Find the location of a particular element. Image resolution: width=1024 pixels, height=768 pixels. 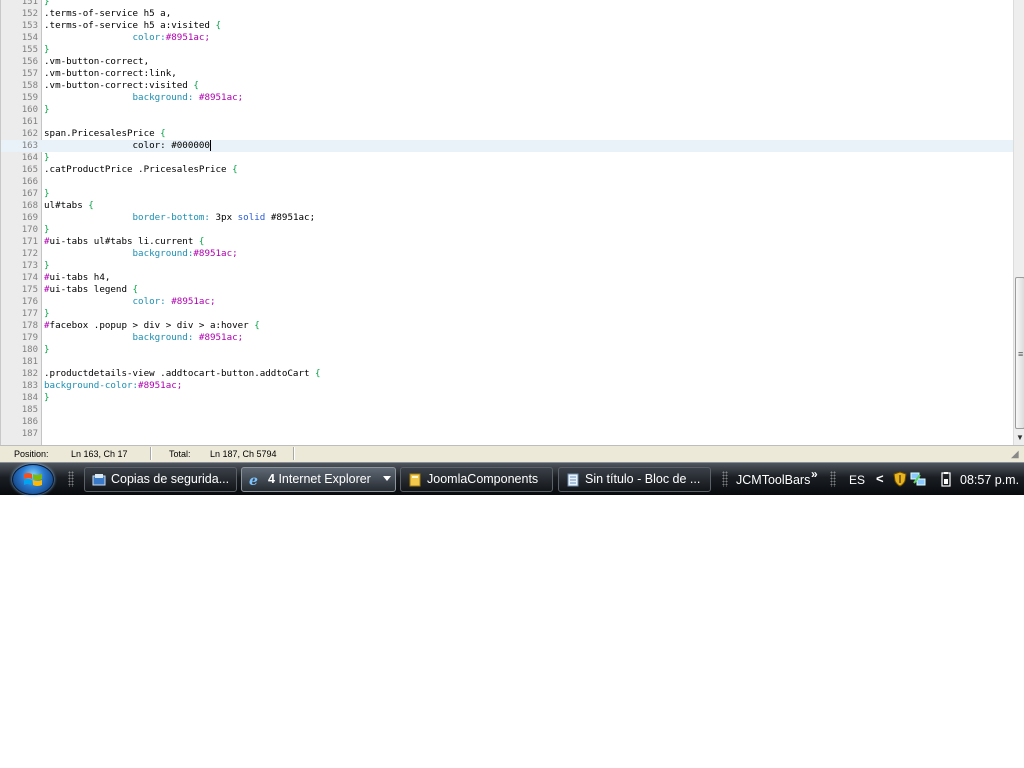

vertical-scrollbar: ≡ ▼ is located at coordinates (1018, 222).